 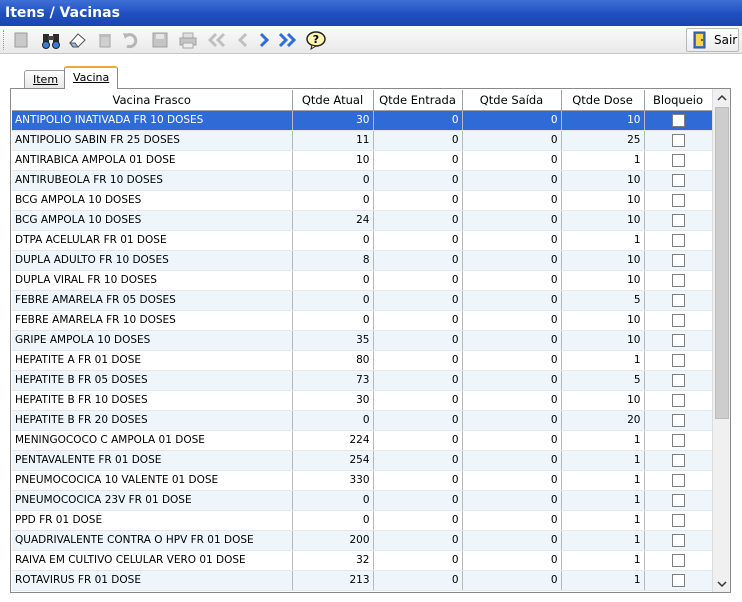 I want to click on cell-qtde-atual: 224, so click(x=333, y=440).